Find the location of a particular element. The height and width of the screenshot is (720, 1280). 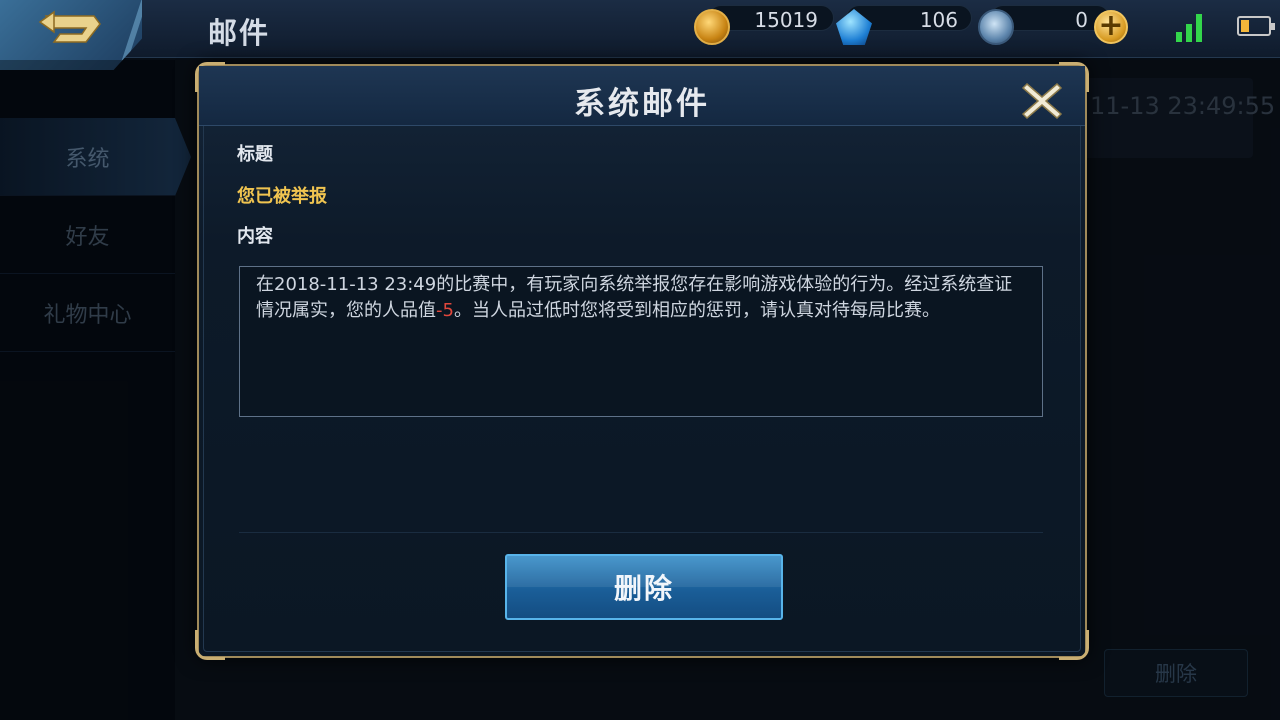

delete-button-label: 删除 is located at coordinates (643, 588).